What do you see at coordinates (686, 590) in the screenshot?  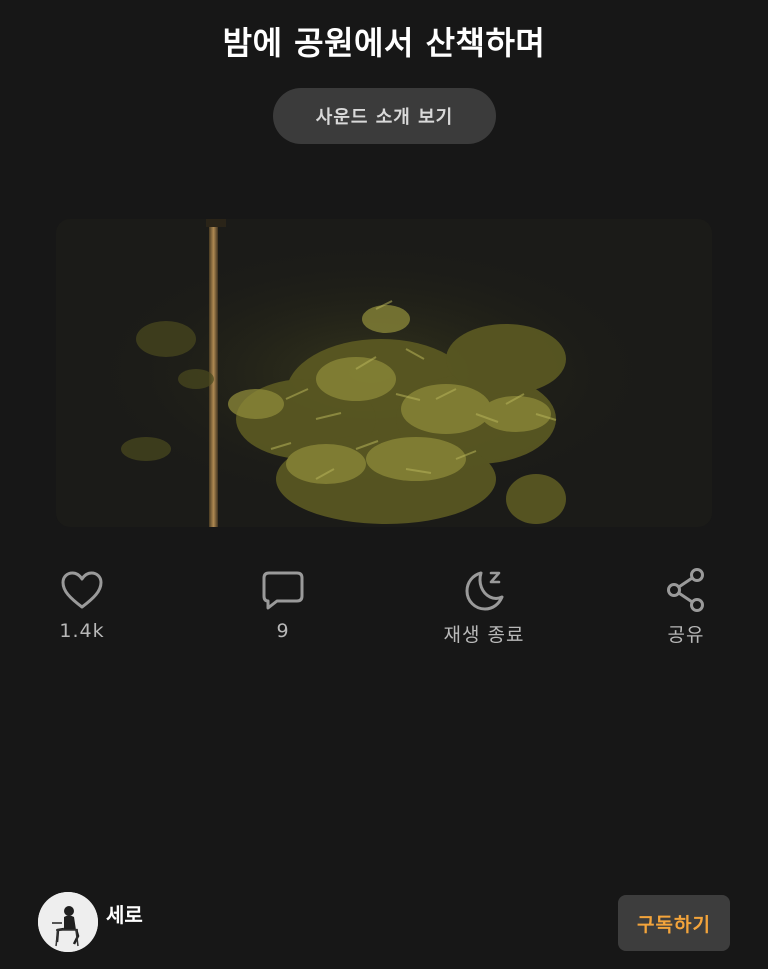 I see `share-icon` at bounding box center [686, 590].